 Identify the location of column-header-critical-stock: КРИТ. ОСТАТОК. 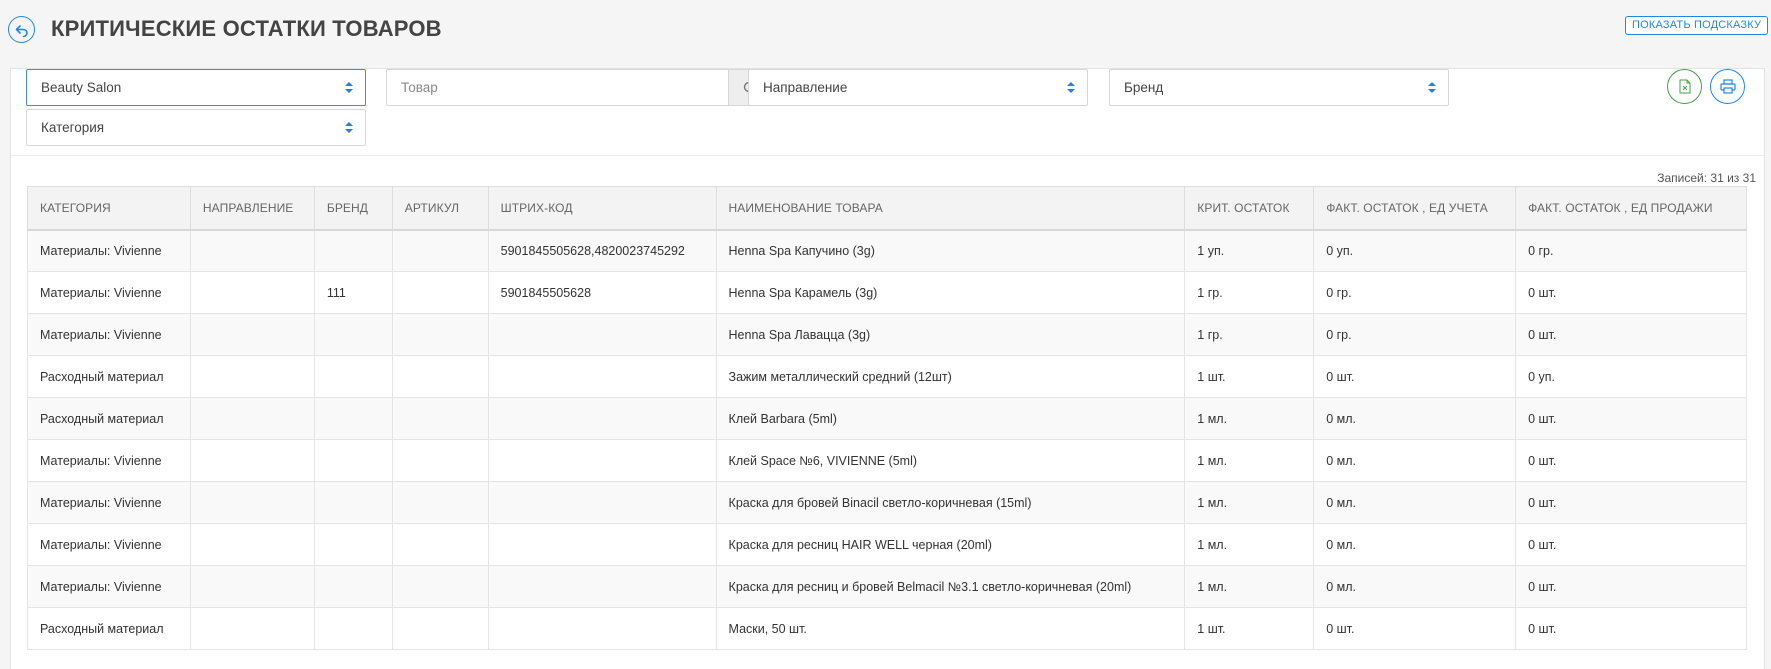
(1249, 208).